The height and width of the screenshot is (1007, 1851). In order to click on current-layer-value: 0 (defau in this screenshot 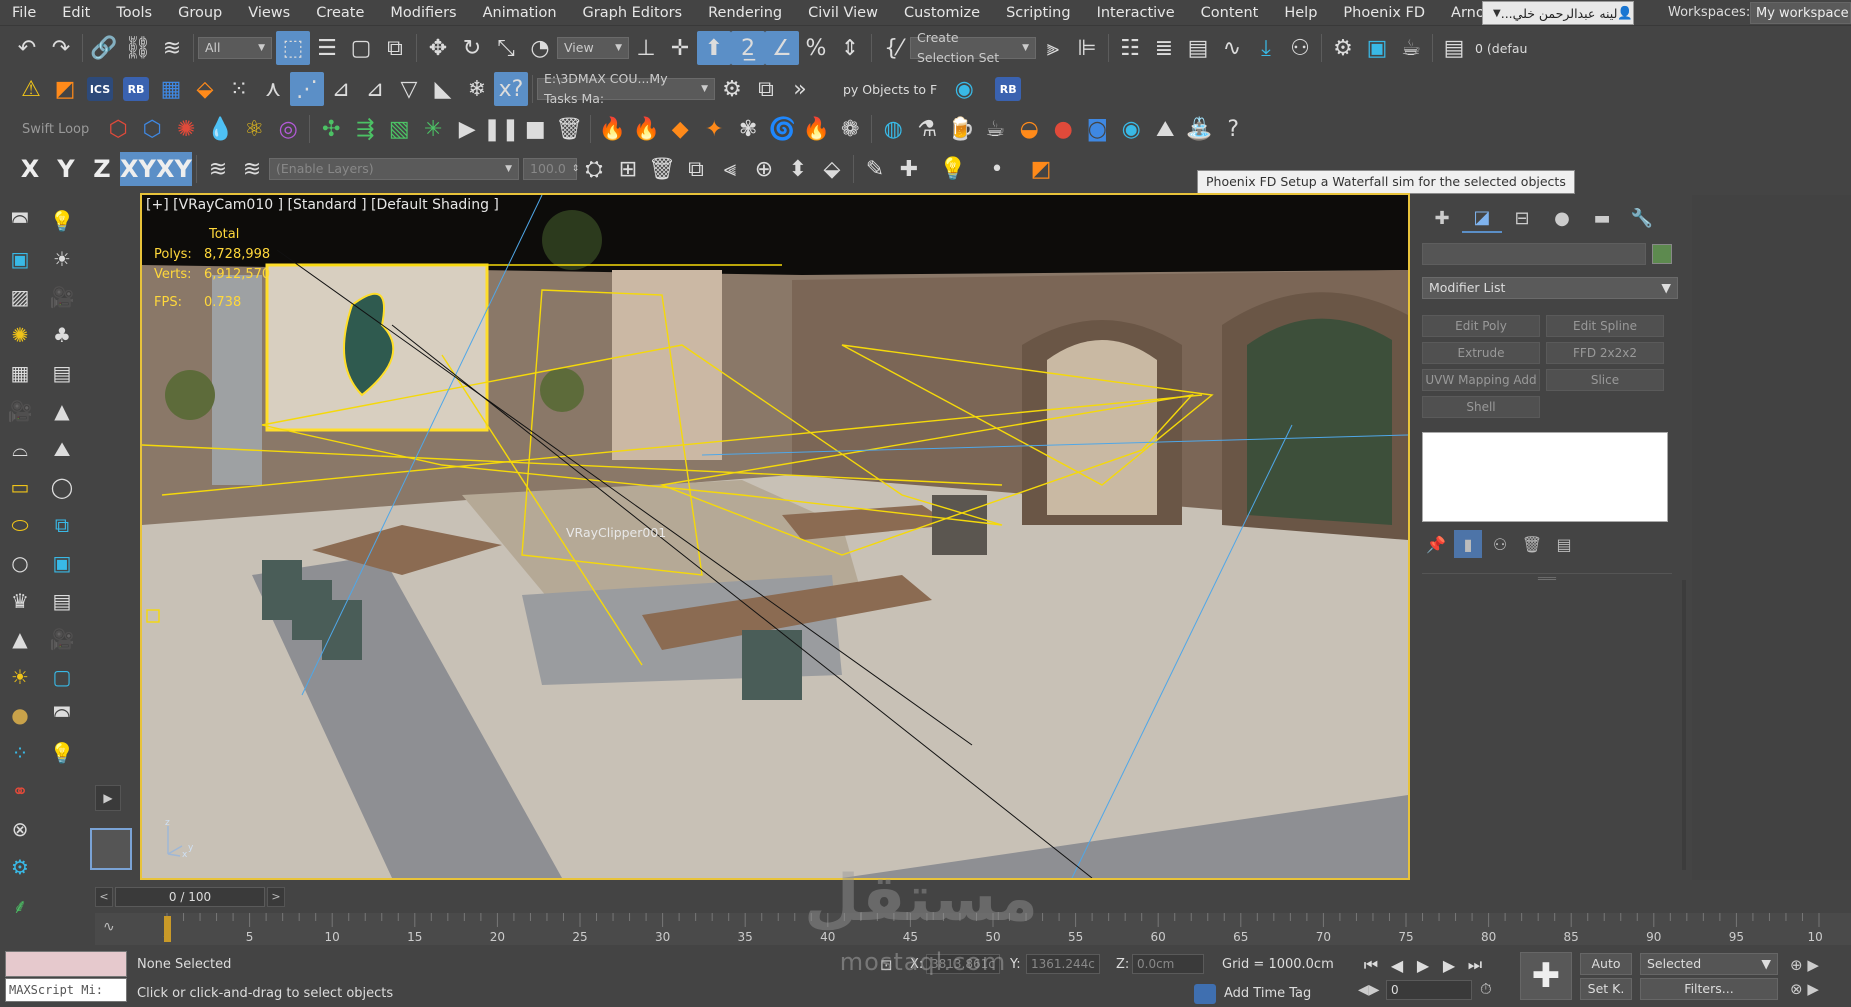, I will do `click(1501, 48)`.